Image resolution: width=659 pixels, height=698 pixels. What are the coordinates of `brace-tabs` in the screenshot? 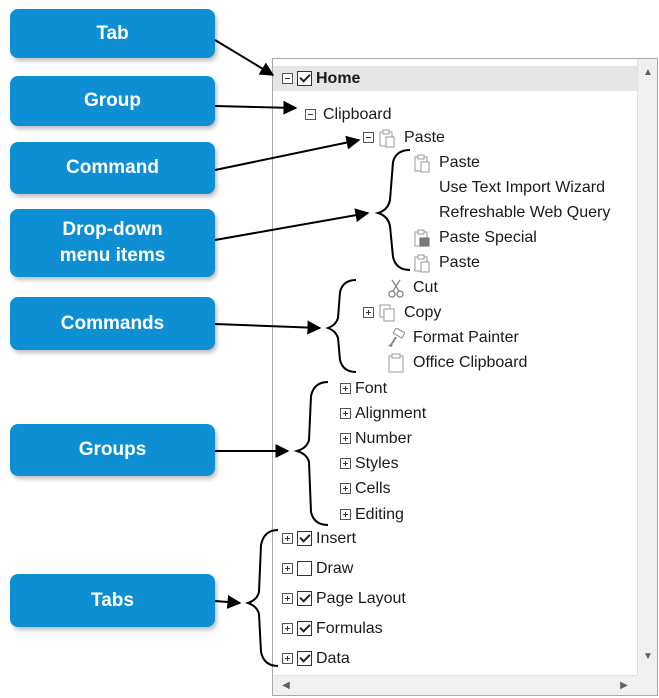 It's located at (261, 598).